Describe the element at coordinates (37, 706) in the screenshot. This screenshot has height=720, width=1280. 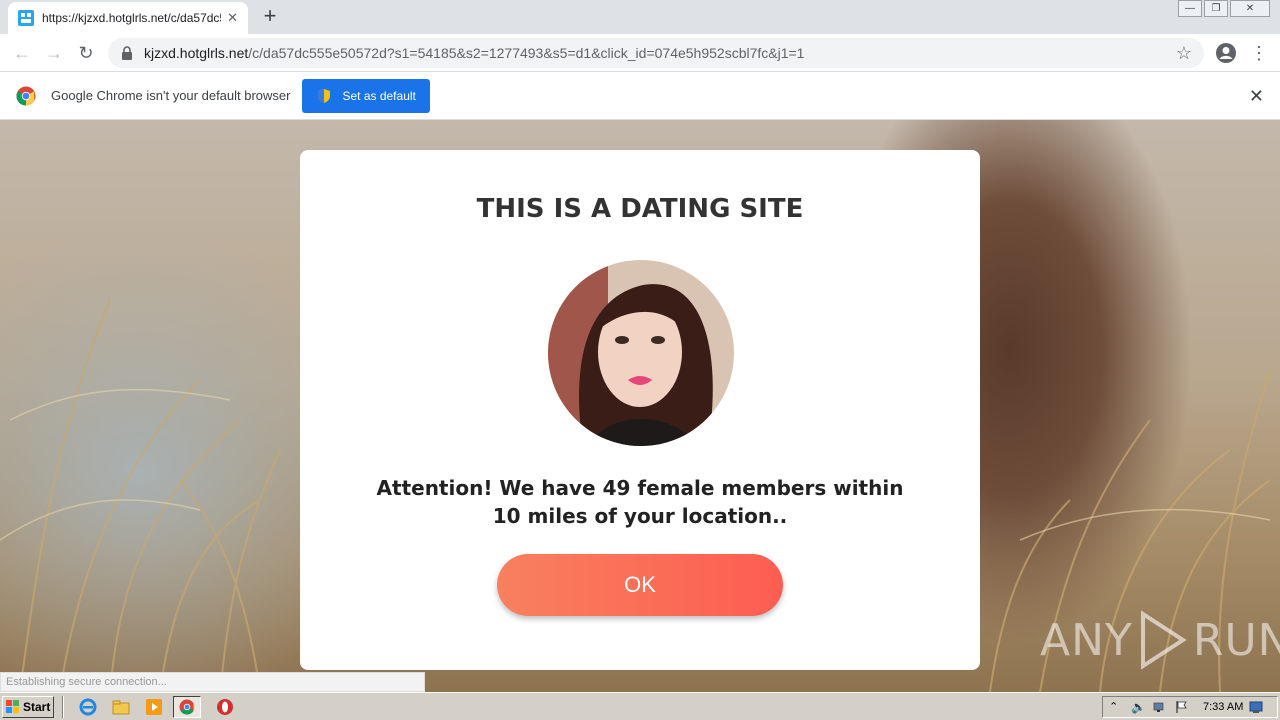
I see `start-label: Start` at that location.